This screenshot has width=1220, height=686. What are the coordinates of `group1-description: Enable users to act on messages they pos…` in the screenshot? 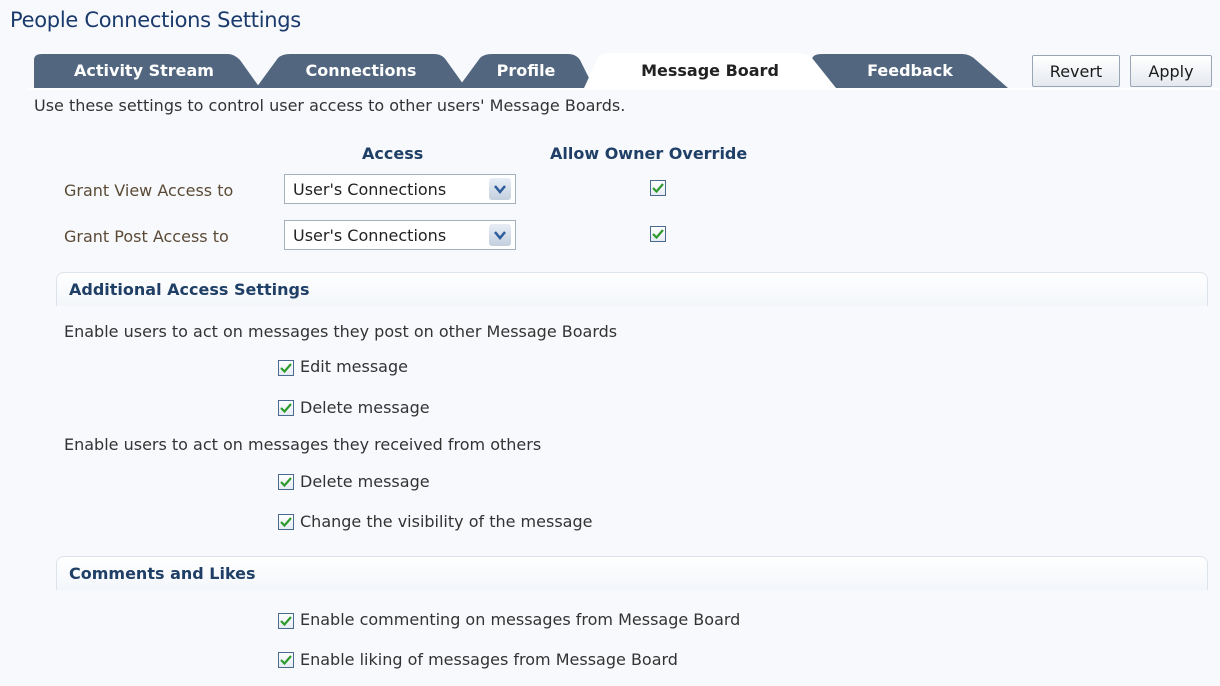 It's located at (341, 331).